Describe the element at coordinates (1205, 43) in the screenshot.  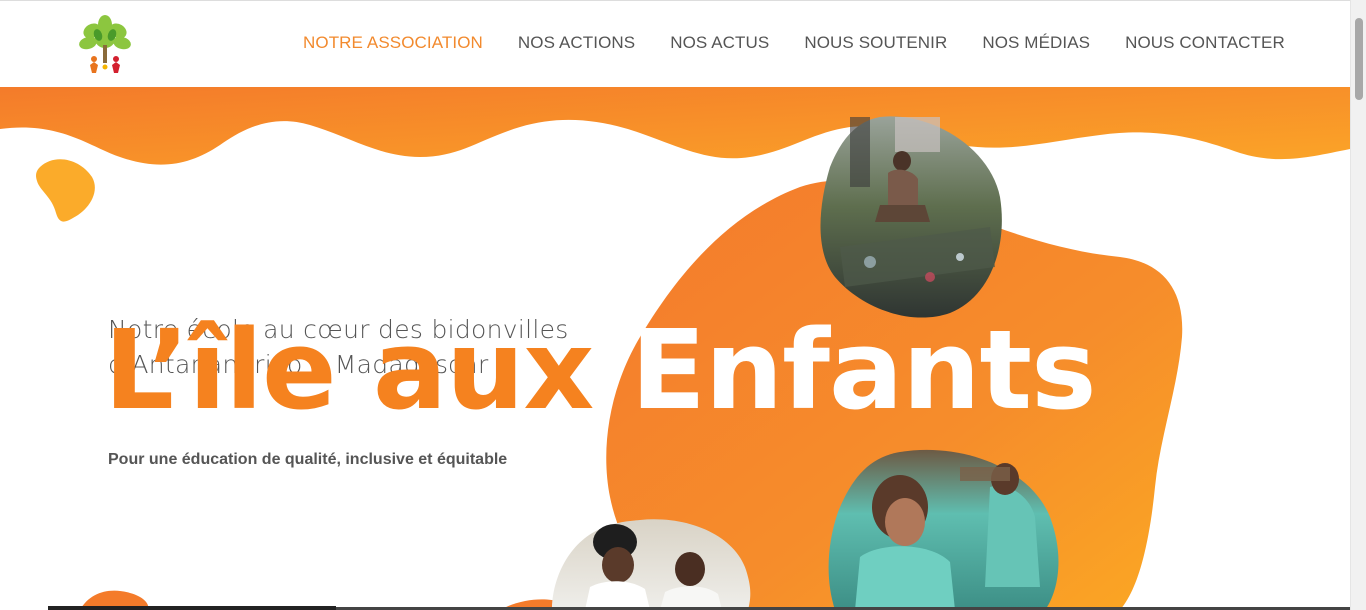
I see `nav-item-nous-contacter: NOUS CONTACTER` at that location.